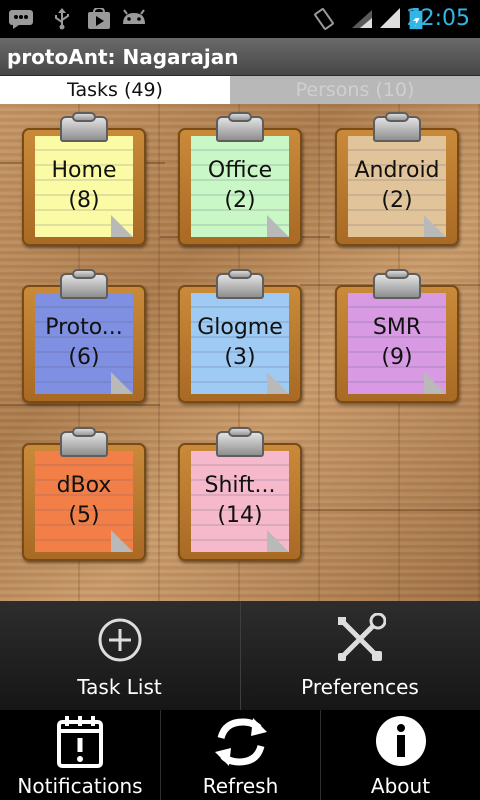  I want to click on screen-rotate-icon, so click(324, 19).